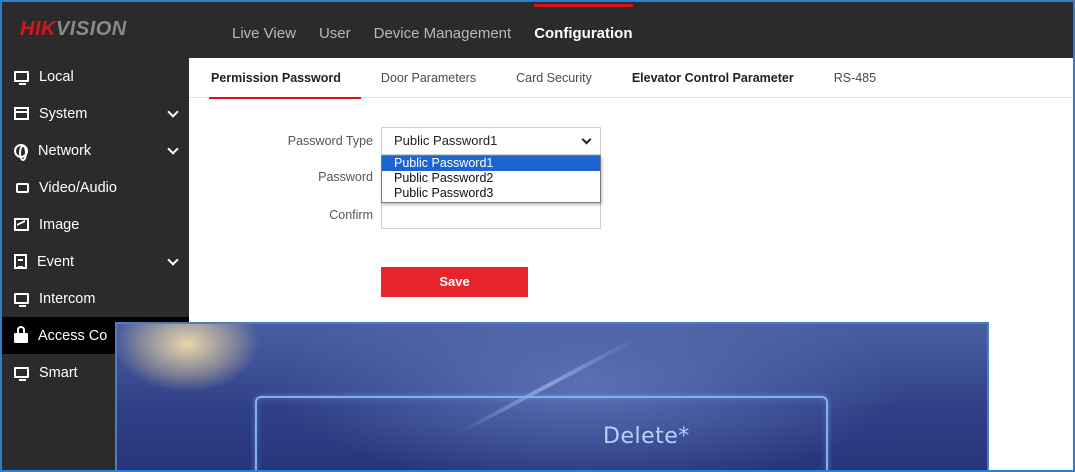 This screenshot has height=472, width=1075. I want to click on tab-card-security: Card Security, so click(554, 78).